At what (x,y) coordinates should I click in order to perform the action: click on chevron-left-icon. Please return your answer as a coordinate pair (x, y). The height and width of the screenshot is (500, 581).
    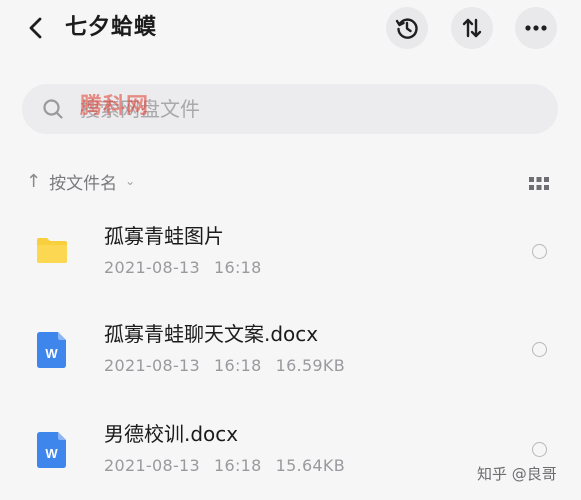
    Looking at the image, I should click on (35, 28).